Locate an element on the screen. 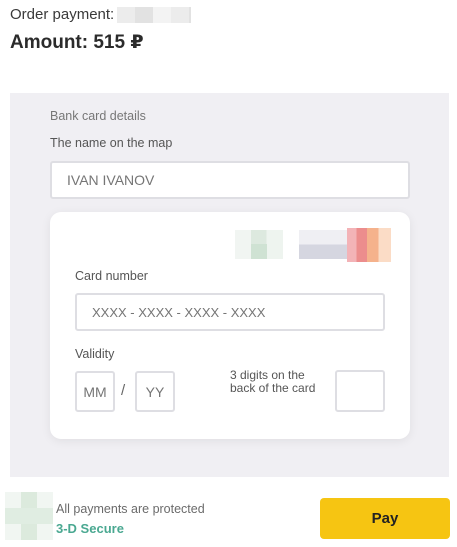  order-payment-line: Order payment: is located at coordinates (101, 14).